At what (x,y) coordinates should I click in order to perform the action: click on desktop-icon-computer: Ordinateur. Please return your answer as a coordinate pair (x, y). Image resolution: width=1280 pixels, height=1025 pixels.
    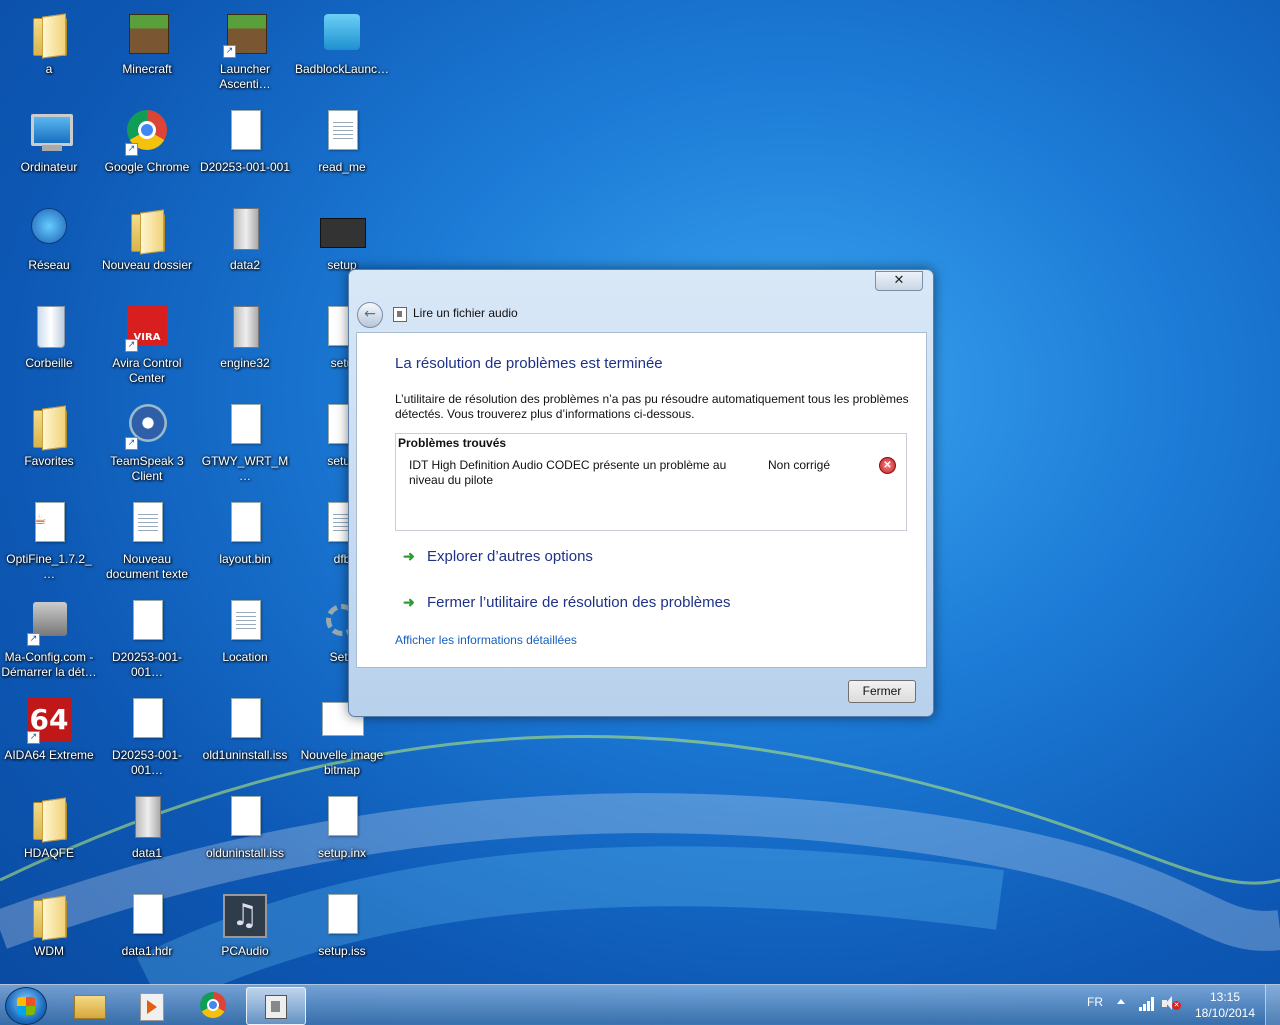
    Looking at the image, I should click on (49, 148).